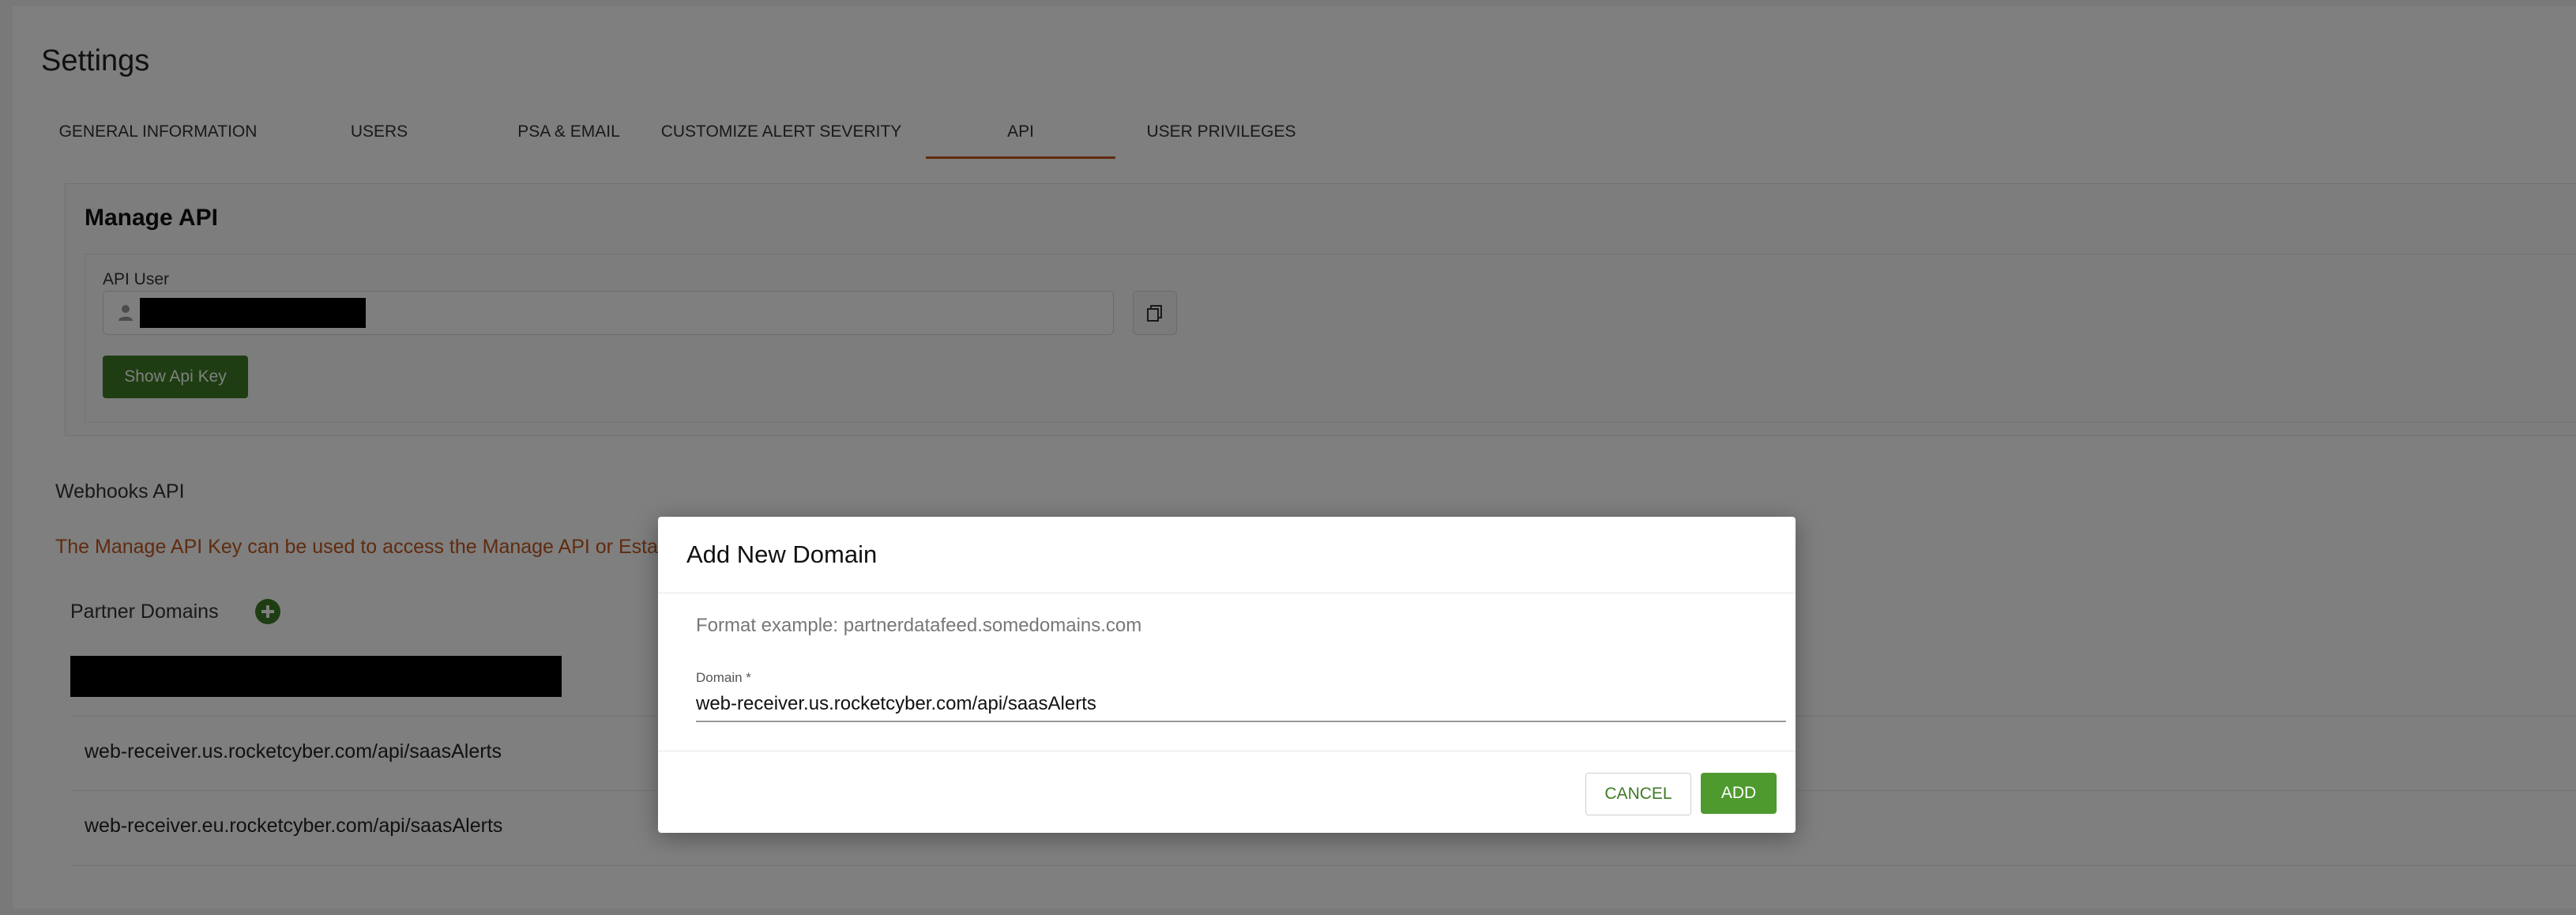  I want to click on add-button: ADD, so click(1739, 793).